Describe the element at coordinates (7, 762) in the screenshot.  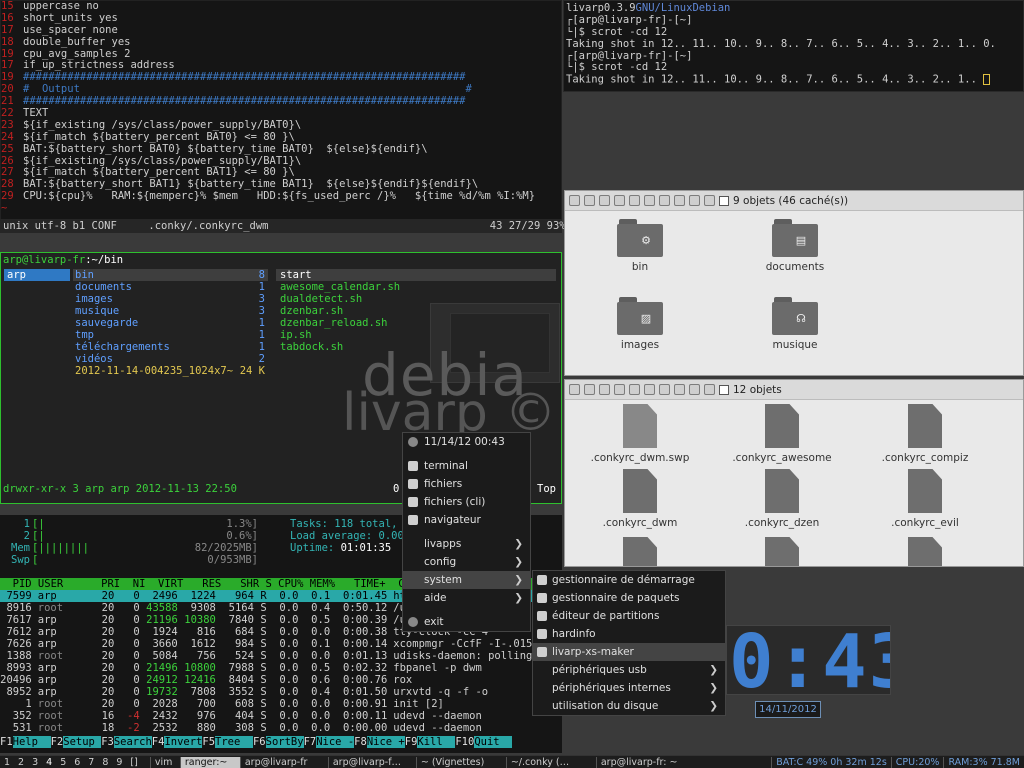
I see `tag-1: 1` at that location.